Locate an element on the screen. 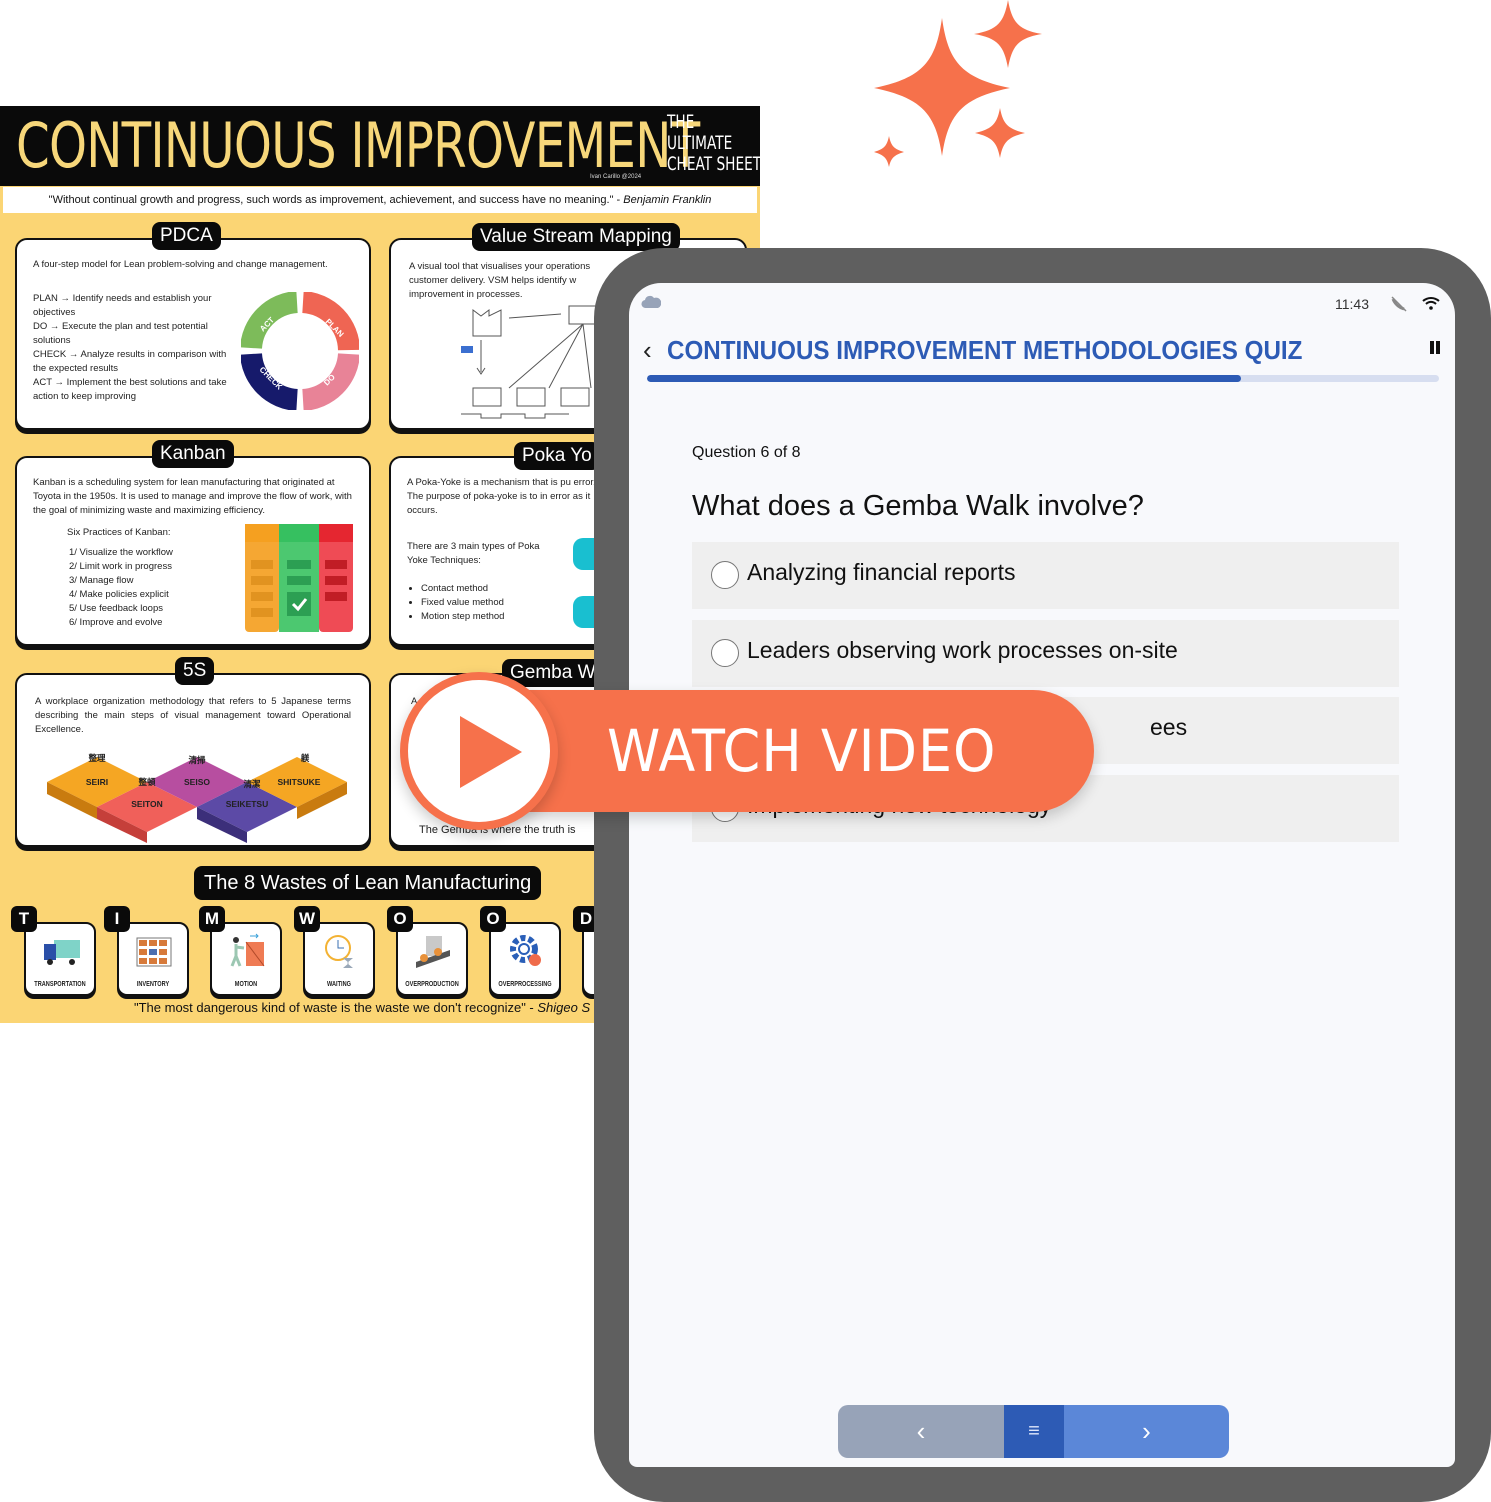 This screenshot has width=1491, height=1502. kanban-practice: 3/ Manage flow is located at coordinates (101, 580).